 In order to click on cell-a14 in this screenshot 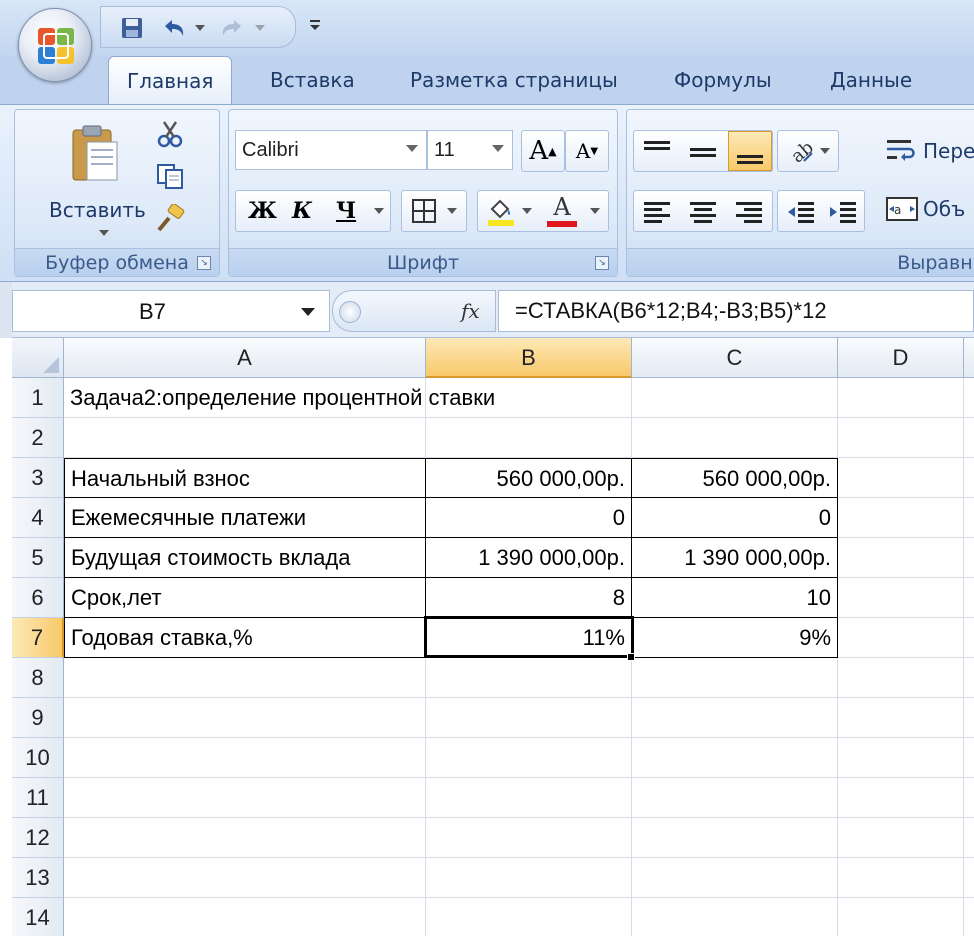, I will do `click(245, 917)`.